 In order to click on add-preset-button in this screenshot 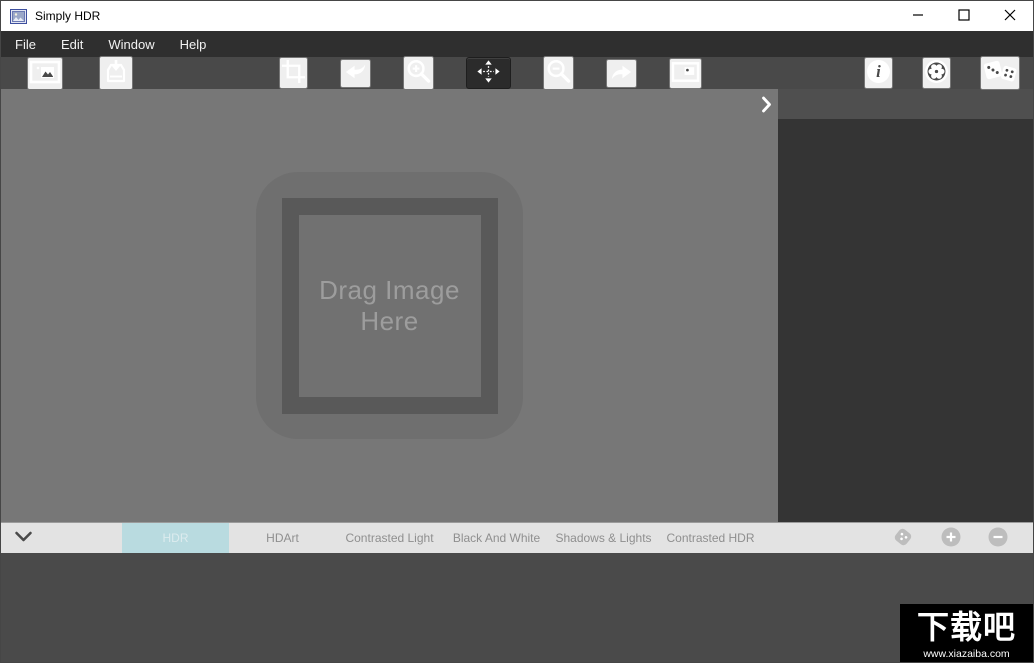, I will do `click(951, 538)`.